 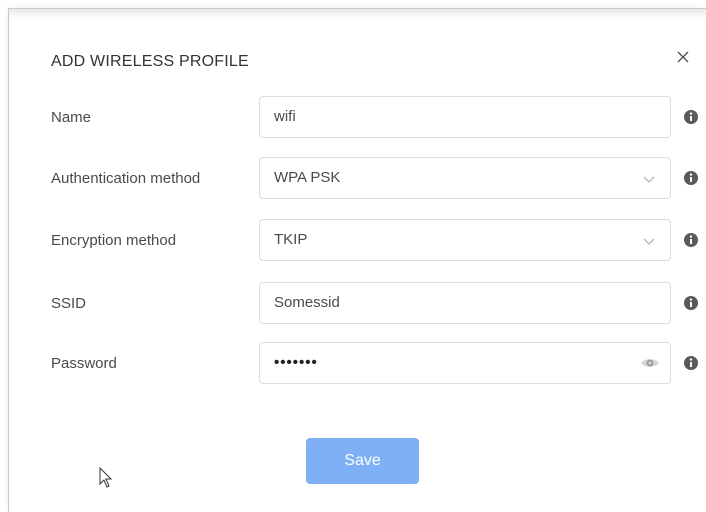 I want to click on password-label: Password, so click(x=84, y=363).